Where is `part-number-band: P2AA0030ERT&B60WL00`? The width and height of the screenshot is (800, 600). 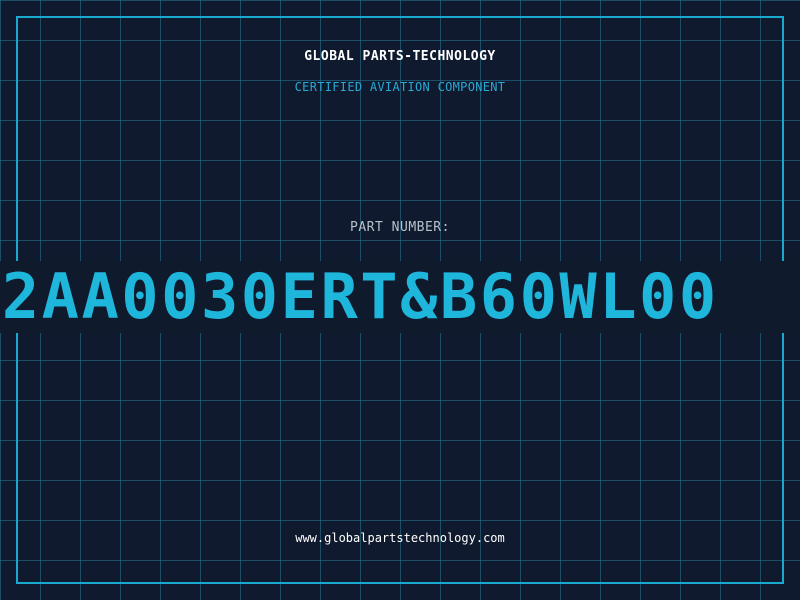
part-number-band: P2AA0030ERT&B60WL00 is located at coordinates (400, 297).